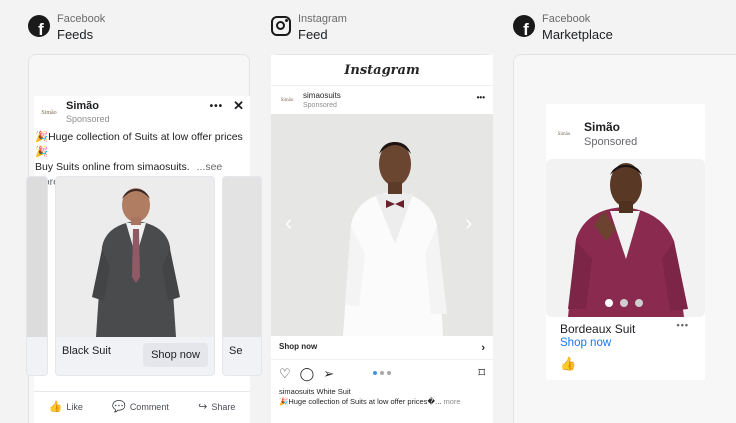 Image resolution: width=736 pixels, height=423 pixels. What do you see at coordinates (625, 238) in the screenshot?
I see `product-image-bordeaux-suit` at bounding box center [625, 238].